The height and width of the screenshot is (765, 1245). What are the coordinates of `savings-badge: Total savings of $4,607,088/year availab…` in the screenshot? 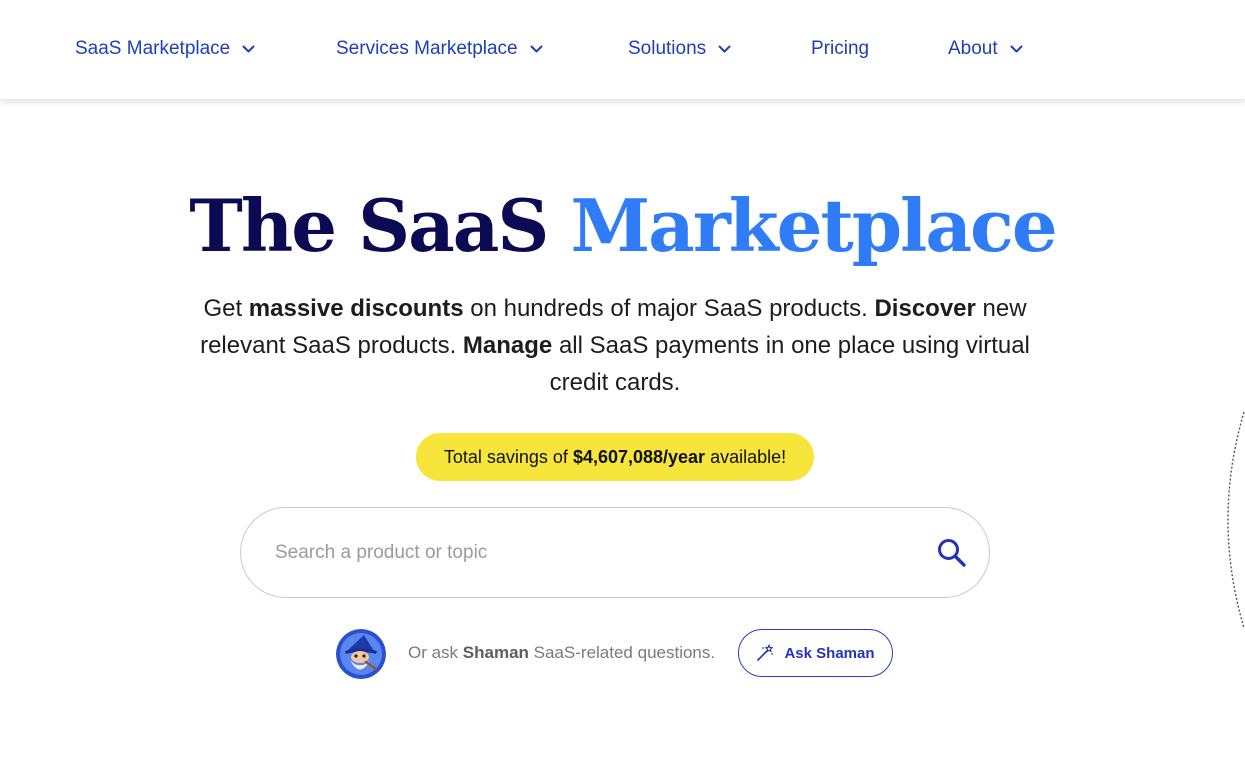 It's located at (615, 457).